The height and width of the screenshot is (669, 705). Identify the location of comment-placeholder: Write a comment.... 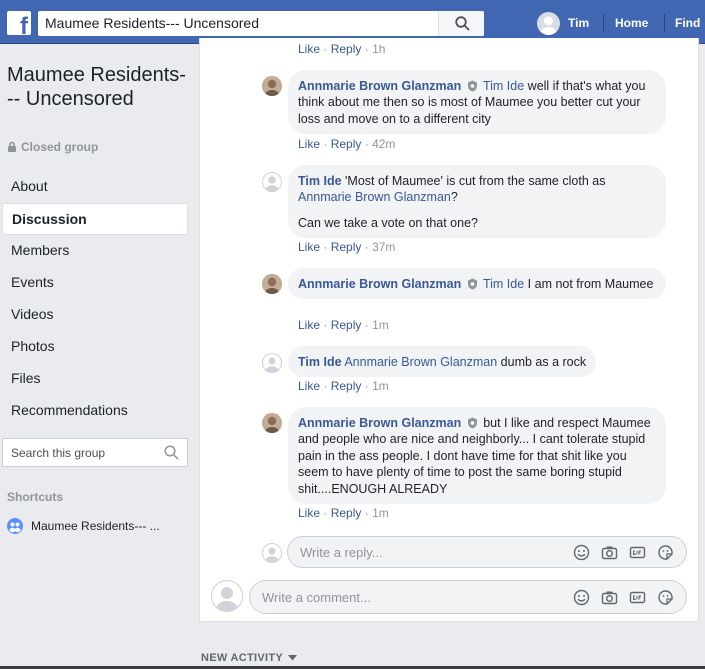
(316, 597).